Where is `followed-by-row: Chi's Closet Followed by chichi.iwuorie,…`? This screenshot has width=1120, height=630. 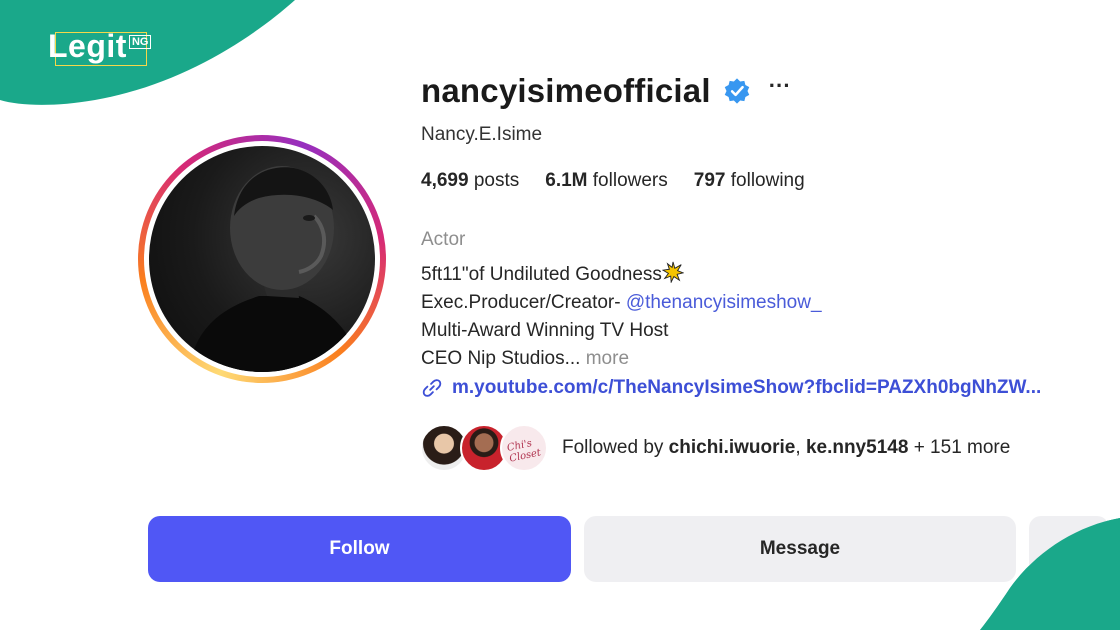 followed-by-row: Chi's Closet Followed by chichi.iwuorie,… is located at coordinates (715, 448).